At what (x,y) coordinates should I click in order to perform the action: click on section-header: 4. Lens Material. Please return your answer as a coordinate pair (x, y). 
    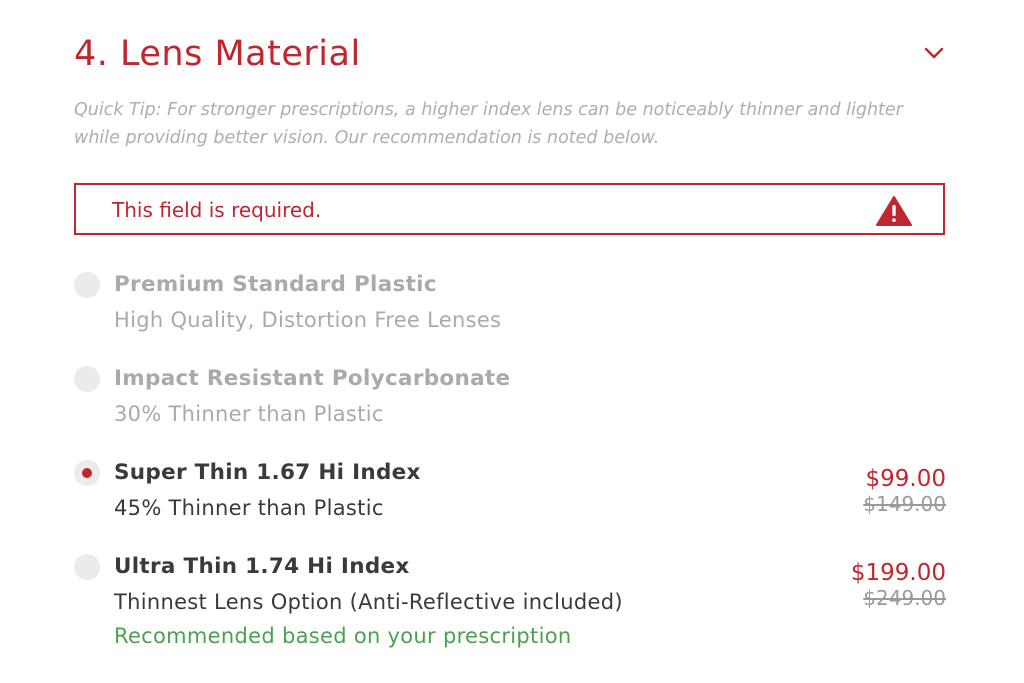
    Looking at the image, I should click on (510, 55).